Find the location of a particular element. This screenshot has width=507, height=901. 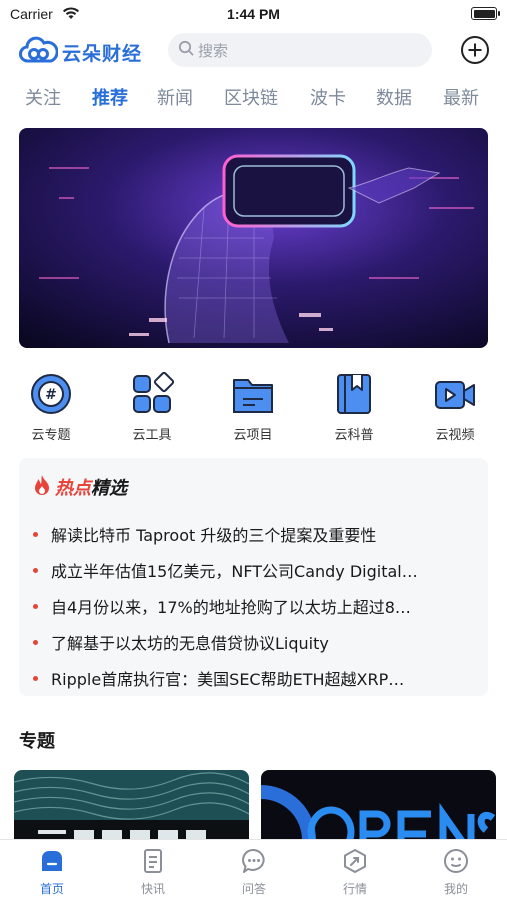

add-button is located at coordinates (475, 50).